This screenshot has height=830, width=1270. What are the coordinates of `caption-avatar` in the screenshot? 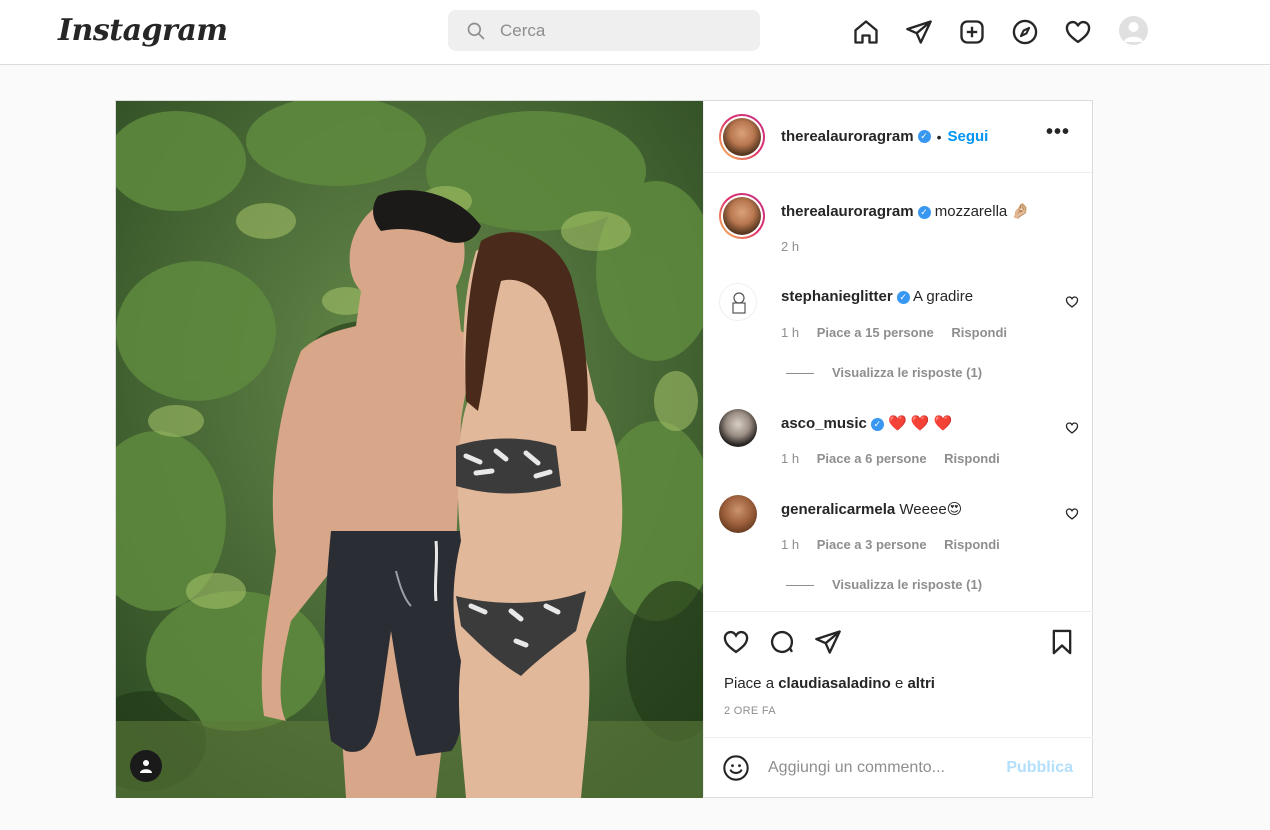 It's located at (742, 216).